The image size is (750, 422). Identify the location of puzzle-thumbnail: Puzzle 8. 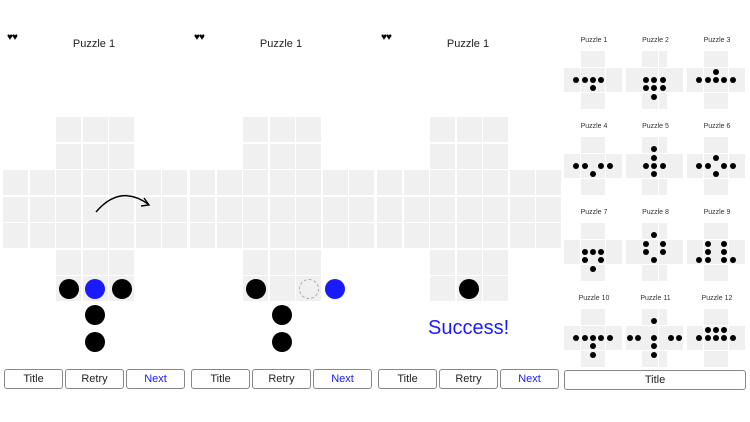
(655, 246).